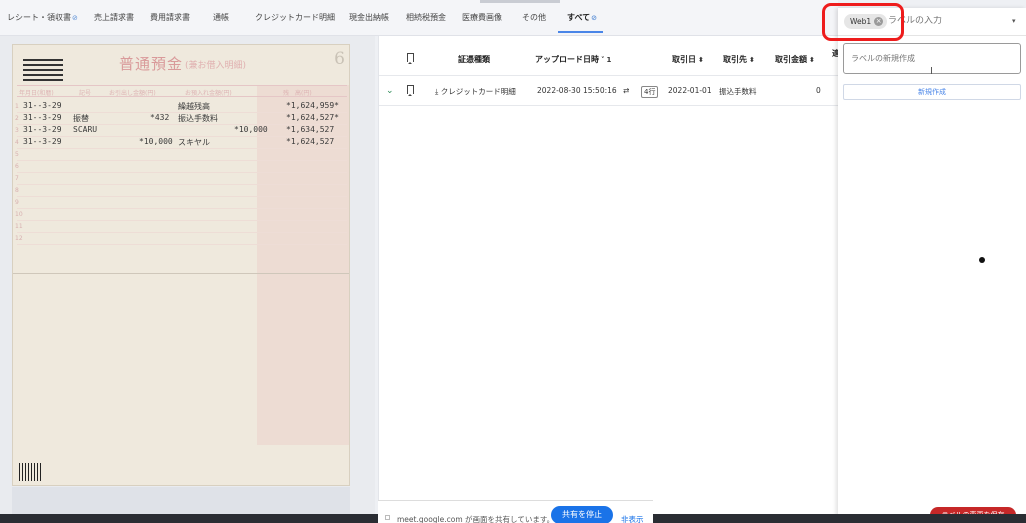 This screenshot has width=1026, height=523. Describe the element at coordinates (577, 90) in the screenshot. I see `cell-upload-datetime: 2022-08-30 15:50:16` at that location.